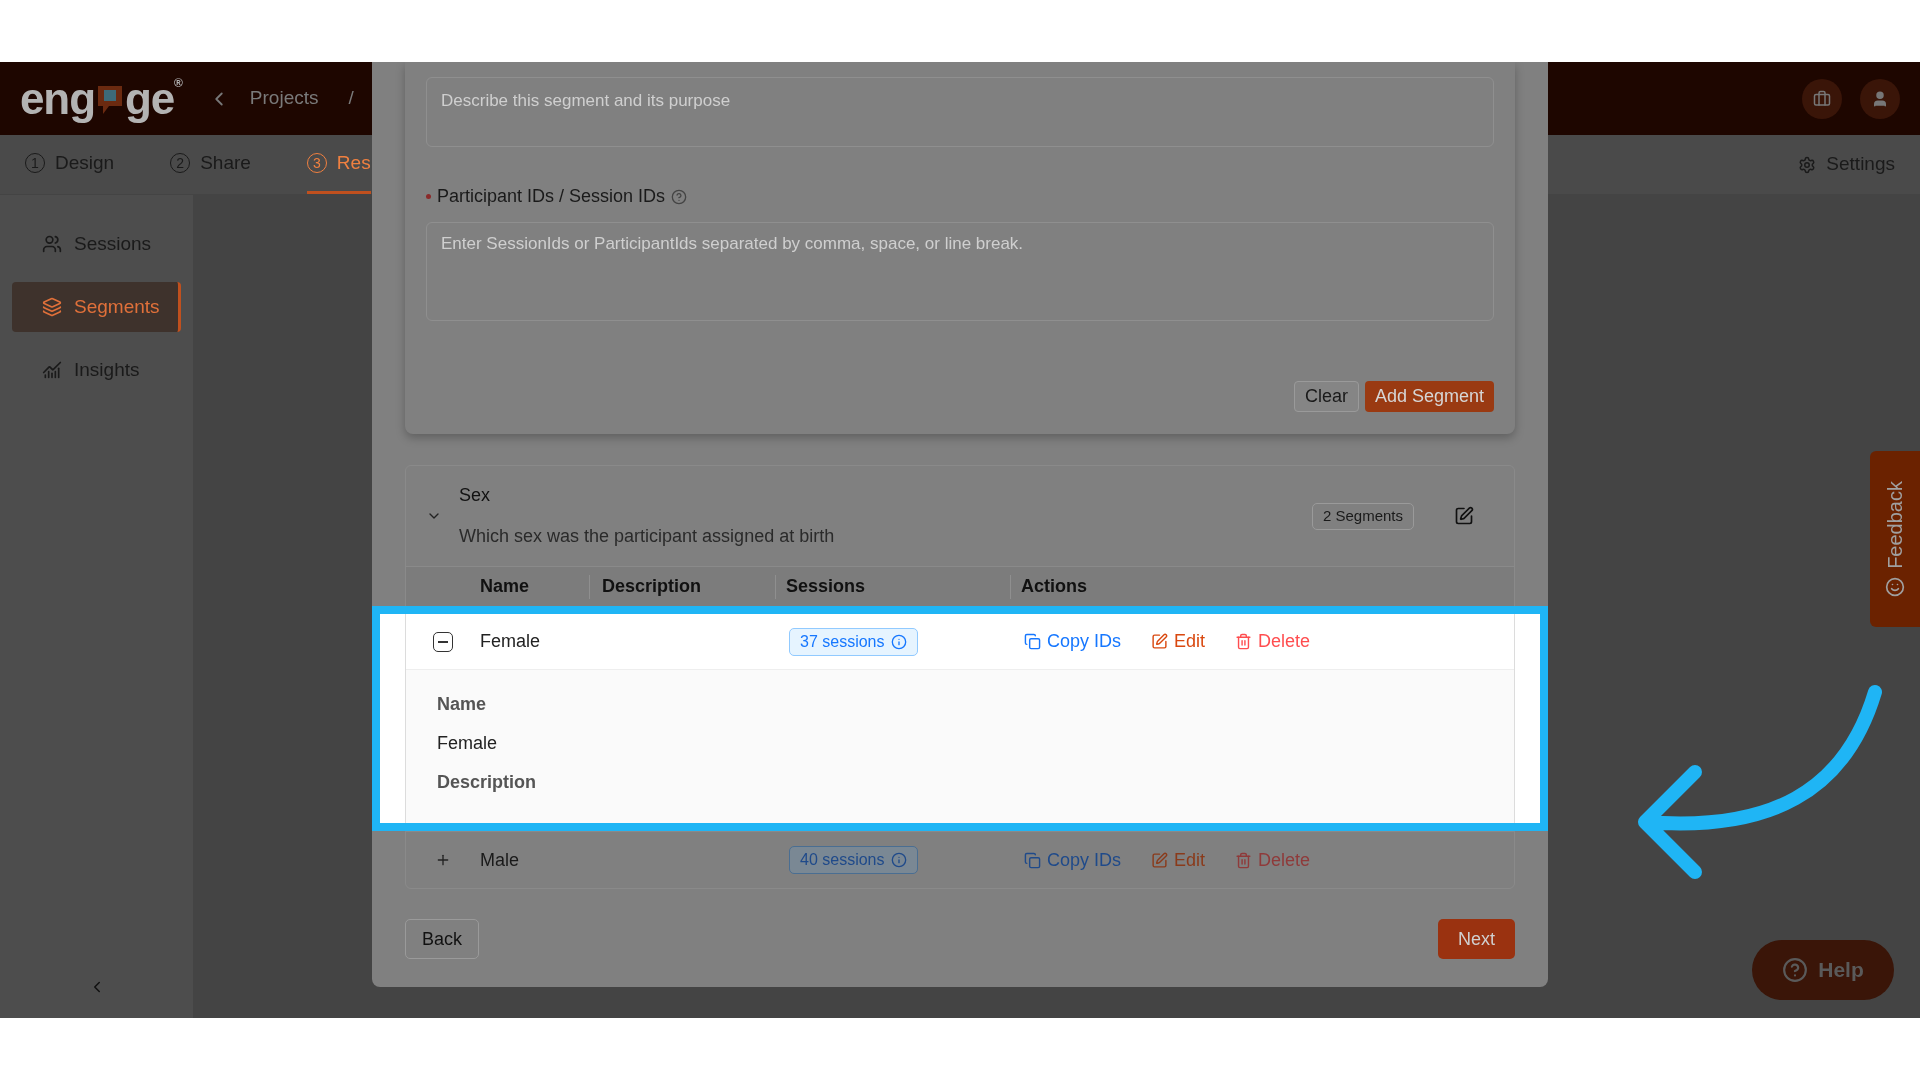  I want to click on ids-field: Enter SessionIds or ParticipantIds separated by comma, space, or line break., so click(960, 271).